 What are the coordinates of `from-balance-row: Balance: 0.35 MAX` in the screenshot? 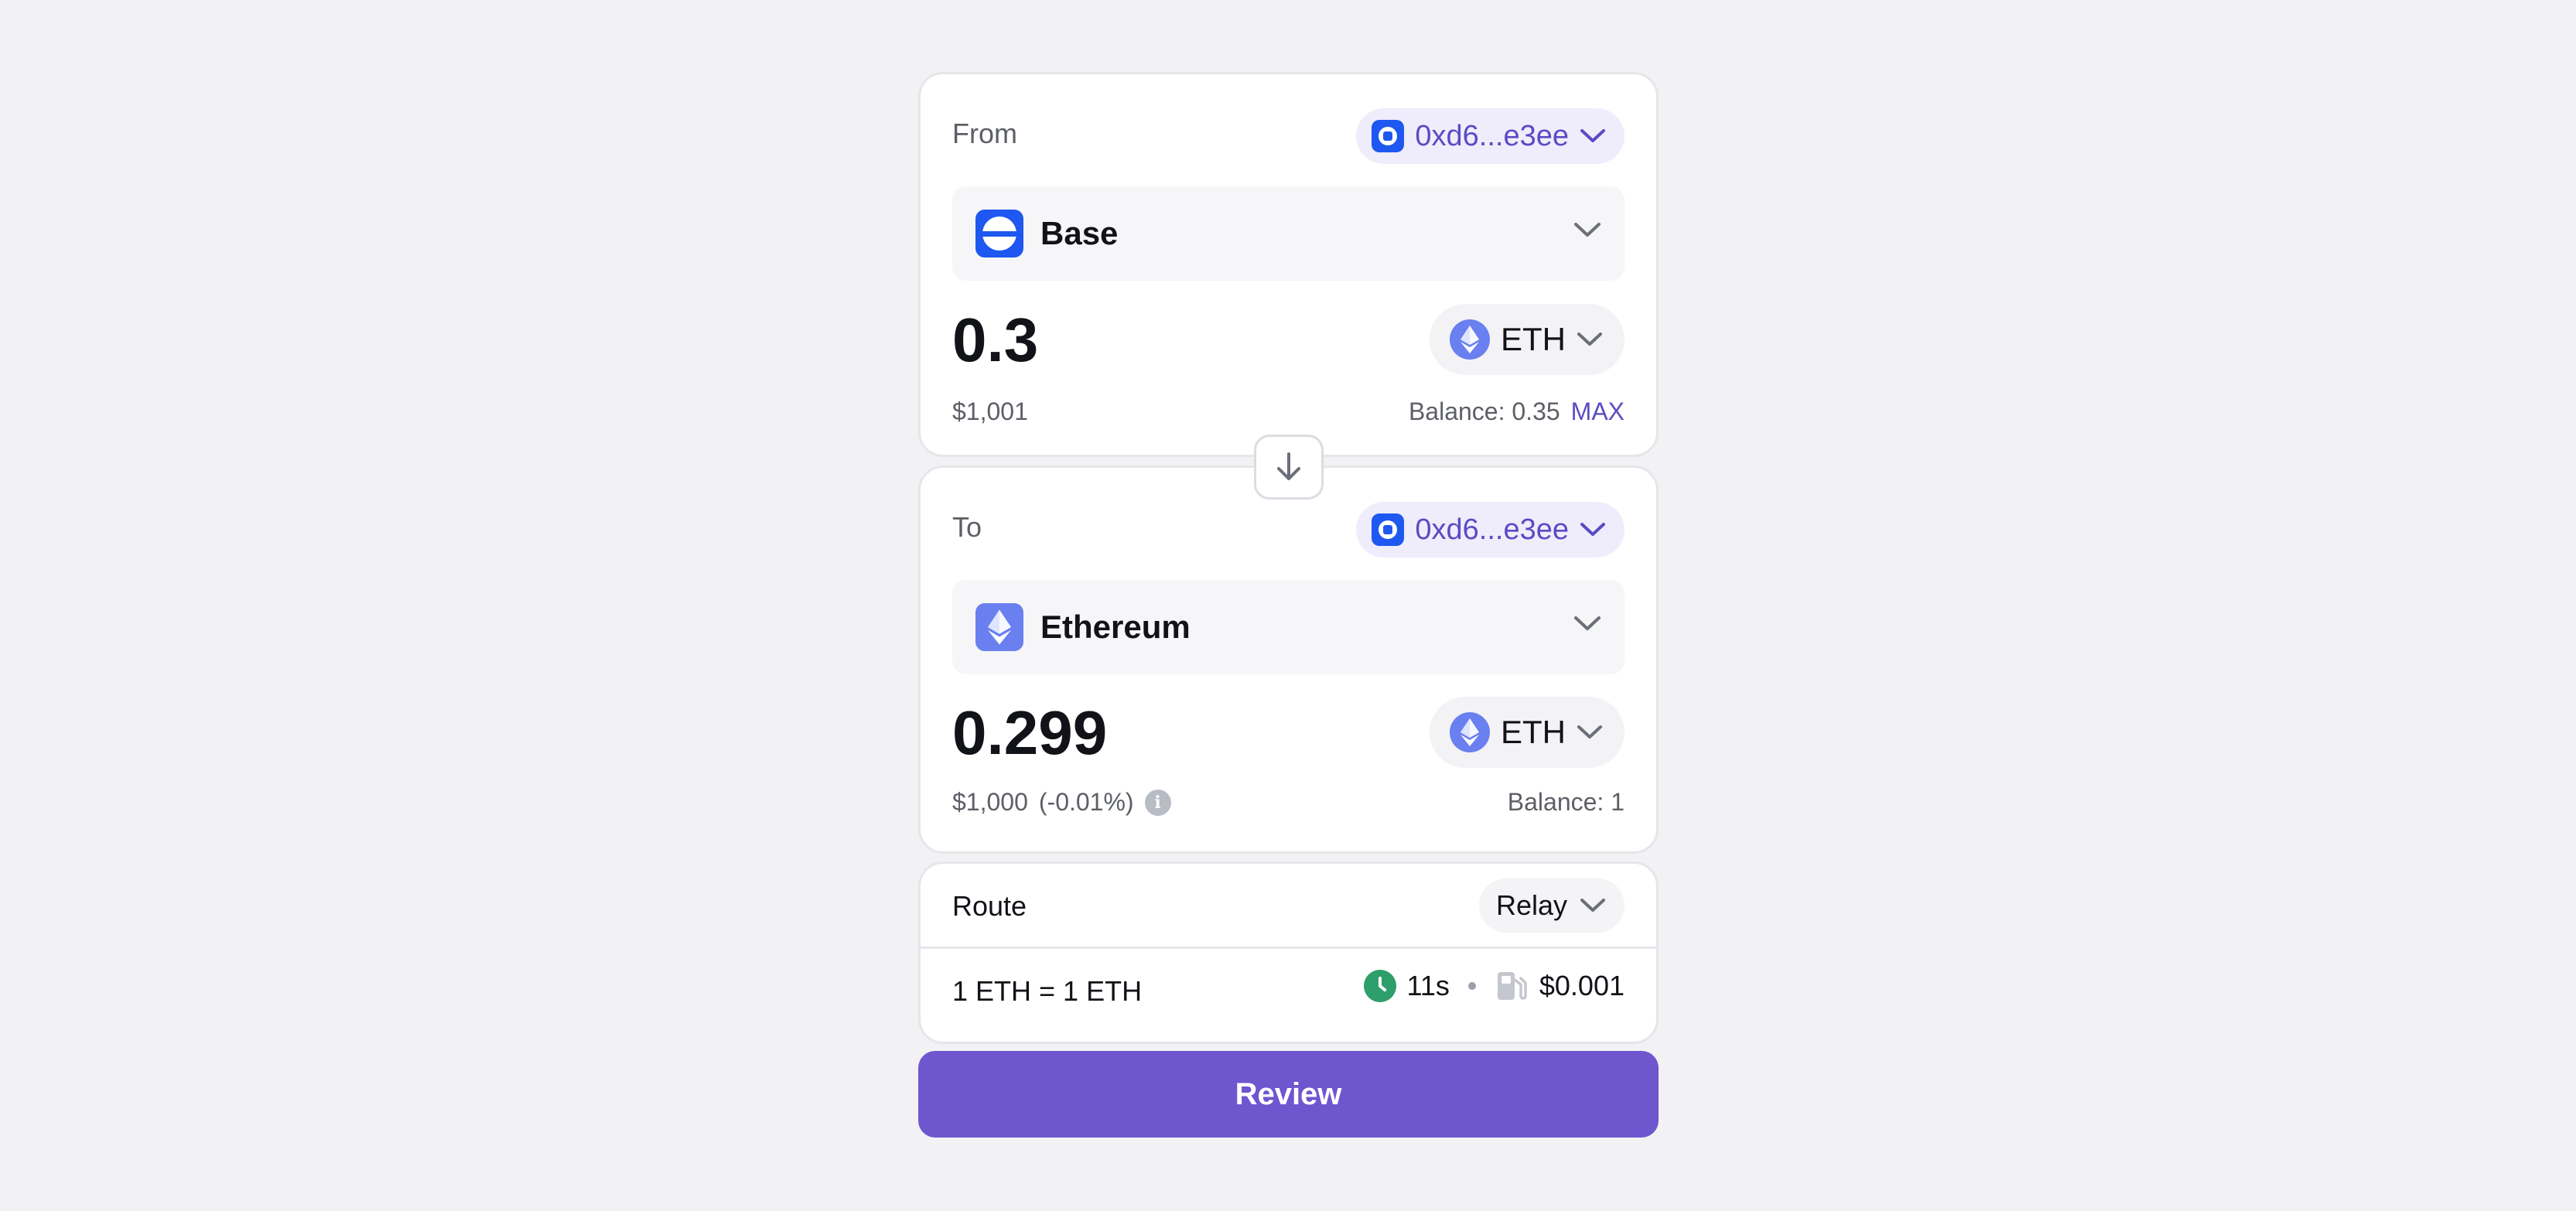 It's located at (1517, 411).